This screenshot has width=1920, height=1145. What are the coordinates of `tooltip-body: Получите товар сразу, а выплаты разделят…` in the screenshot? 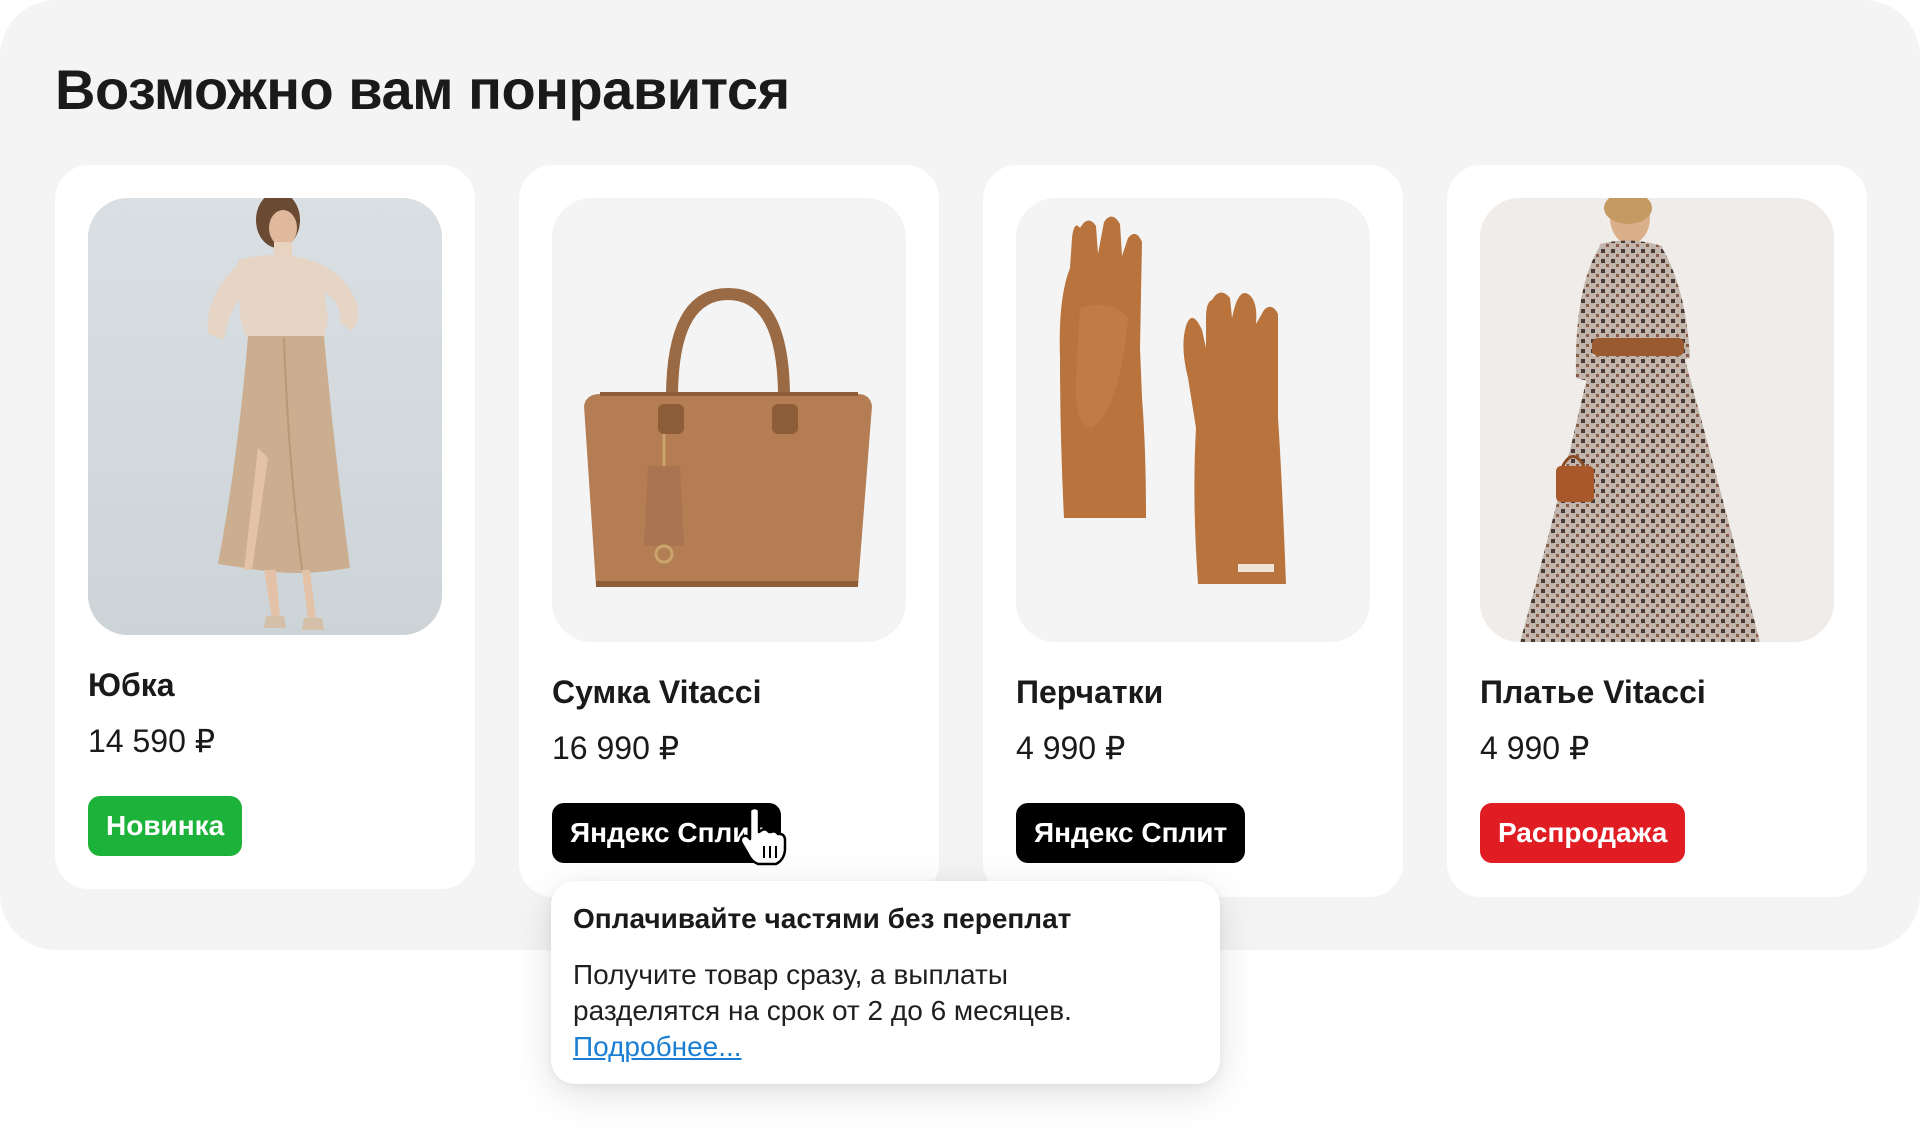 It's located at (833, 1011).